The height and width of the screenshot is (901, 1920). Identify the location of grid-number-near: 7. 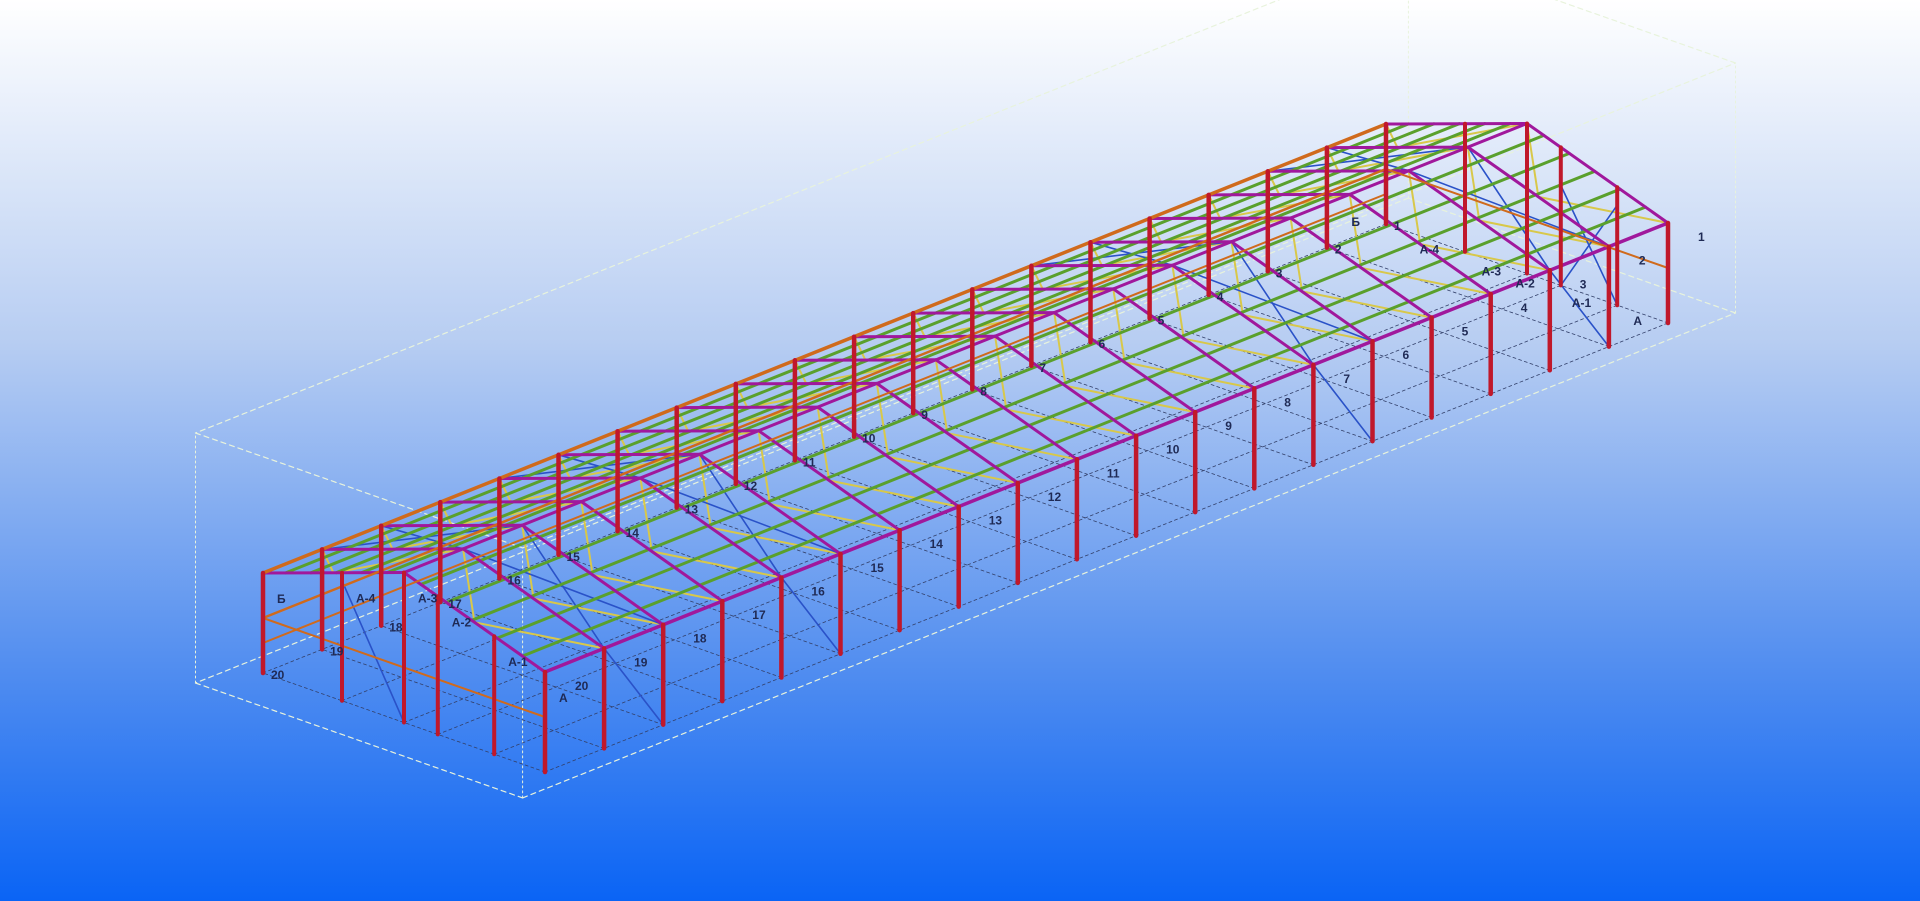
(1042, 368).